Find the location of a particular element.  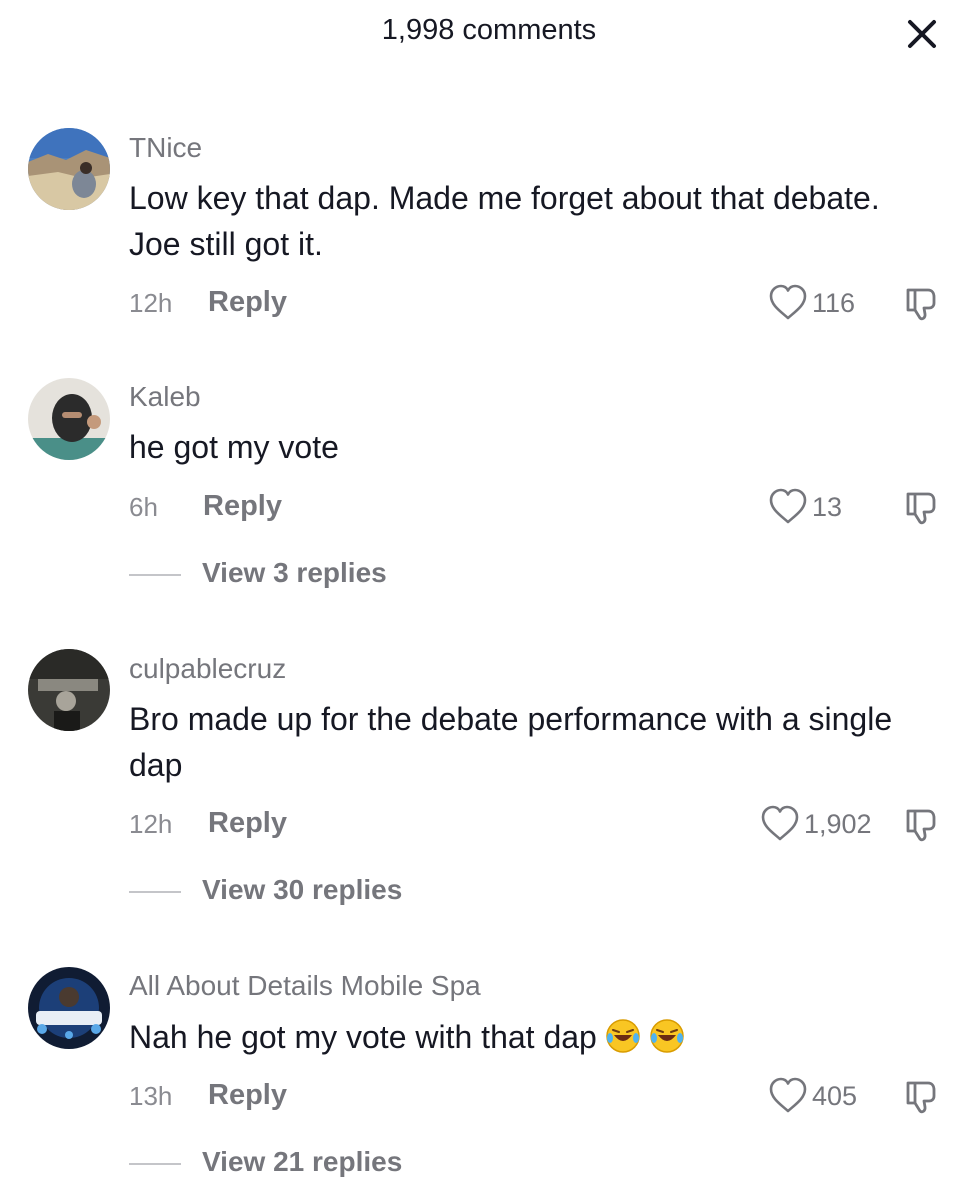

comment-username: Kaleb is located at coordinates (165, 397).